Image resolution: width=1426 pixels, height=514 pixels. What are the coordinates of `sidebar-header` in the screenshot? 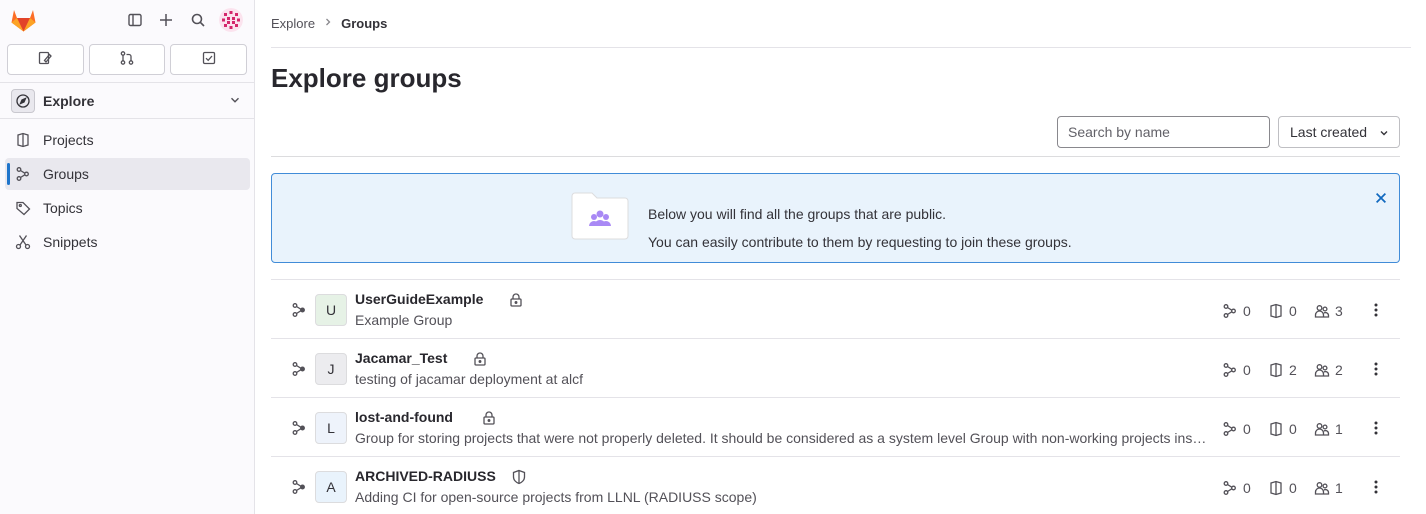 It's located at (127, 20).